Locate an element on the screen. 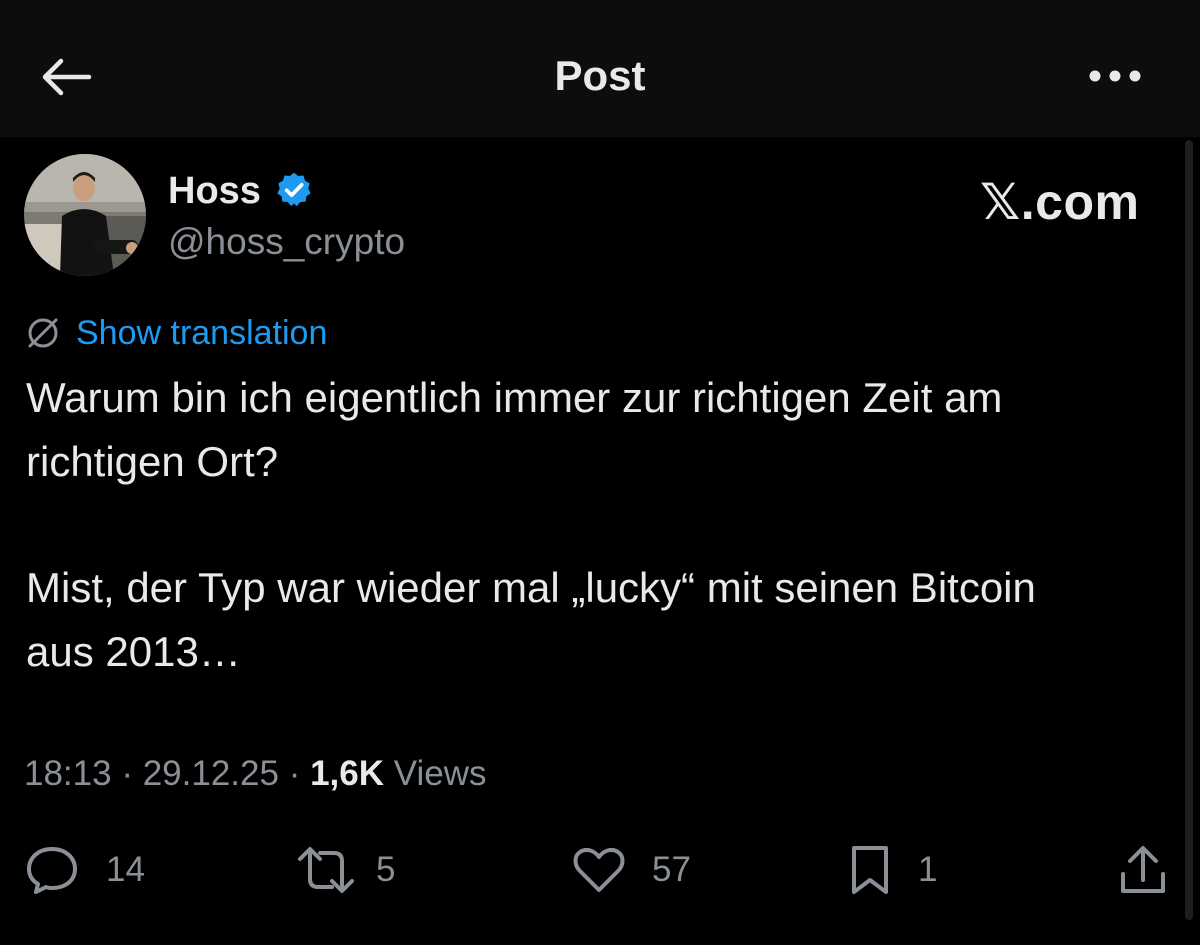  author-display-name: Hoss is located at coordinates (214, 191).